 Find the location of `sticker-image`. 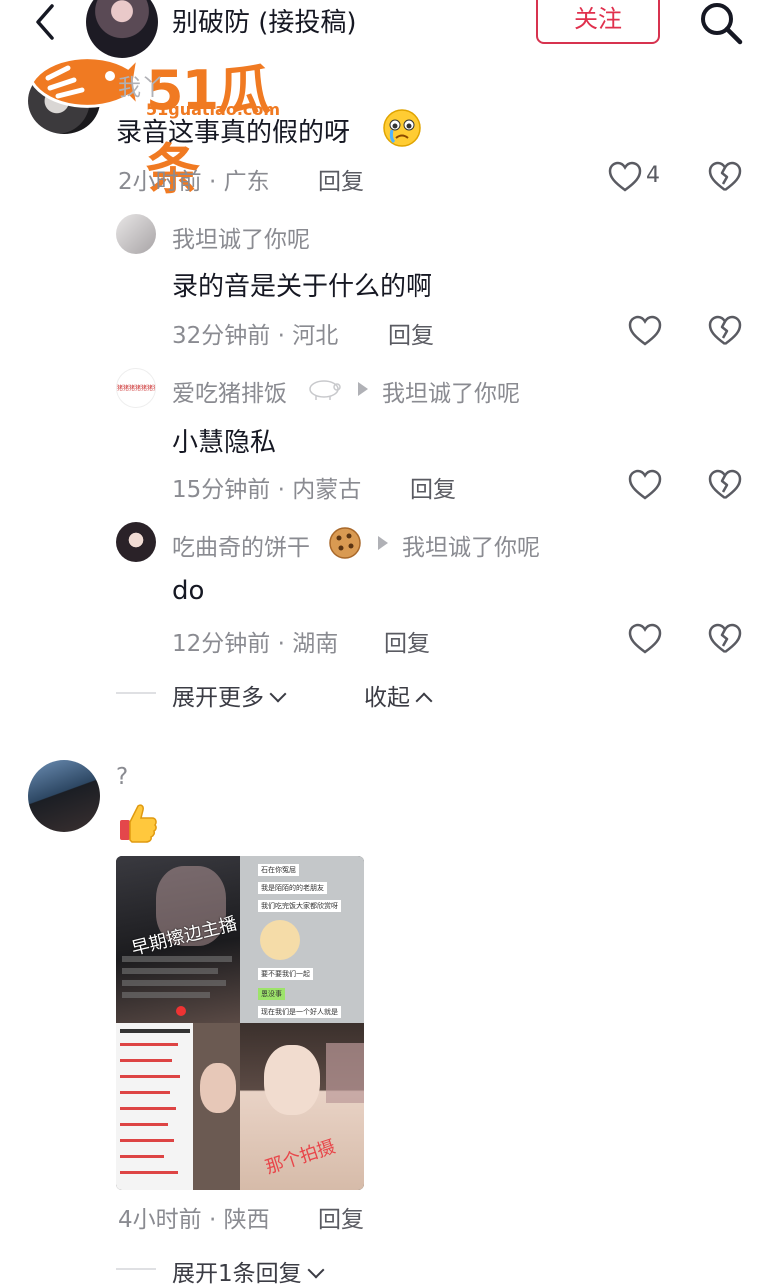

sticker-image is located at coordinates (280, 940).